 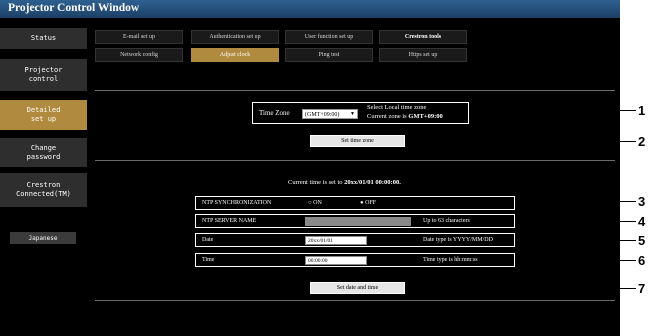 What do you see at coordinates (357, 288) in the screenshot?
I see `set-date-and-time-button: Set date and time` at bounding box center [357, 288].